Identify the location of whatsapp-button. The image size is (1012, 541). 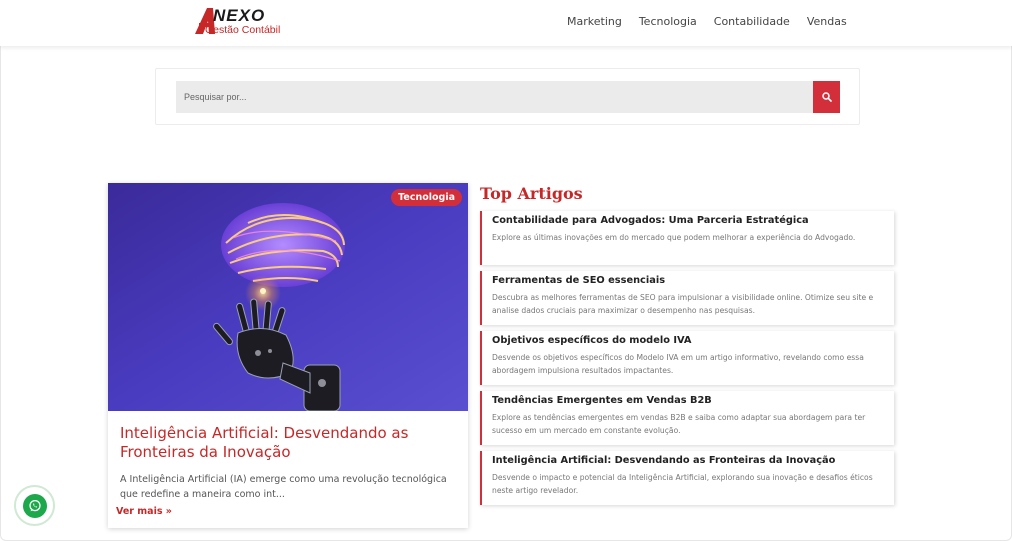
(34, 505).